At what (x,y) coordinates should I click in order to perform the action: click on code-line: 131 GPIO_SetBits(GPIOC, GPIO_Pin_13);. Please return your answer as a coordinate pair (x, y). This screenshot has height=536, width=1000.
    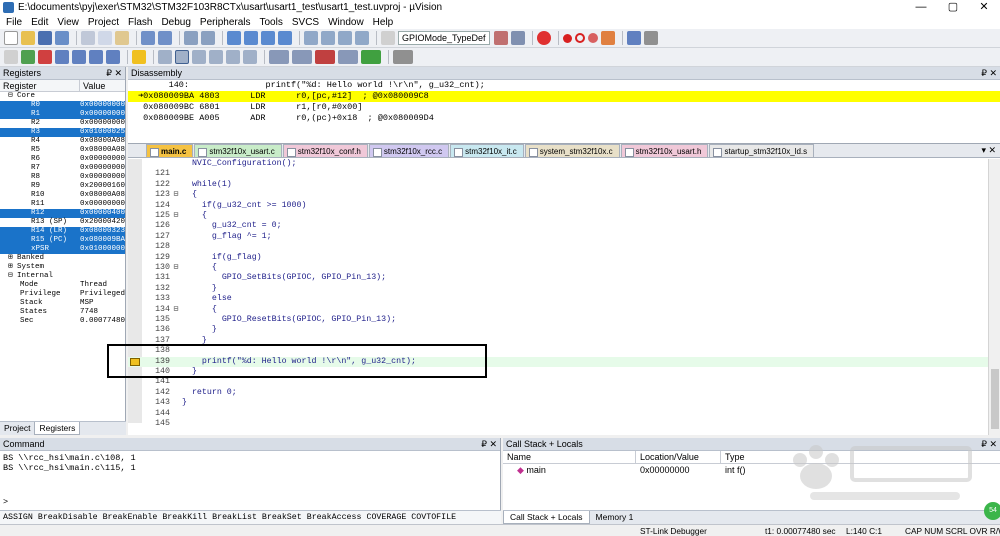
    Looking at the image, I should click on (558, 278).